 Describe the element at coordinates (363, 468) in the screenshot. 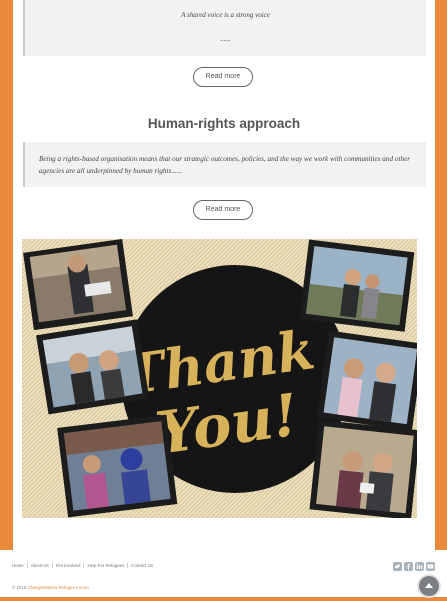

I see `photo-bottom-right` at that location.